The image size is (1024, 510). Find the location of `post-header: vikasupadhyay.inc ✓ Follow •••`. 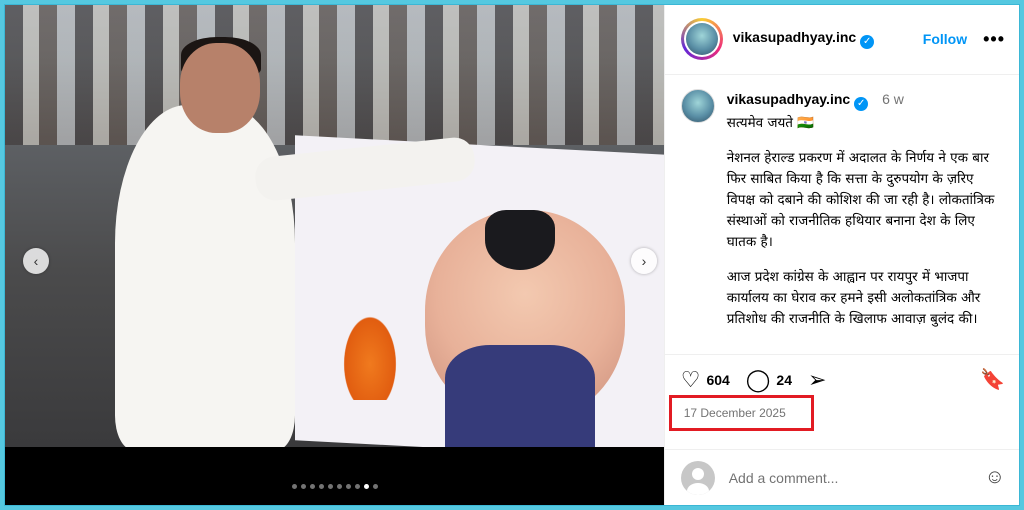

post-header: vikasupadhyay.inc ✓ Follow ••• is located at coordinates (841, 40).